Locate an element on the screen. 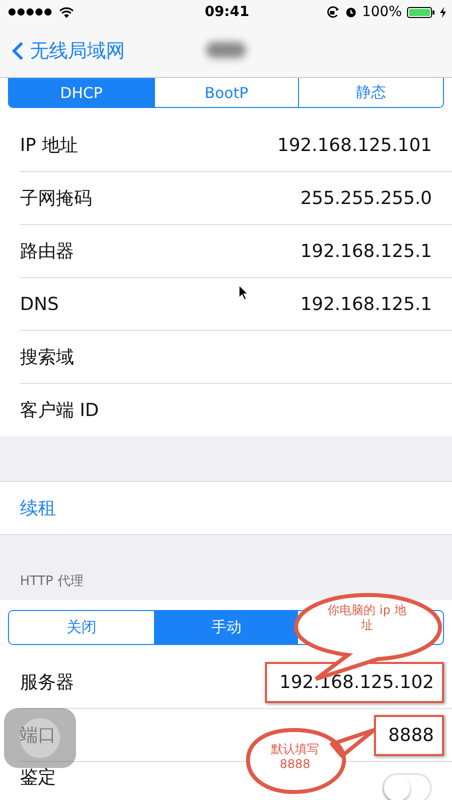  back-button: 无线局域网 is located at coordinates (62, 51).